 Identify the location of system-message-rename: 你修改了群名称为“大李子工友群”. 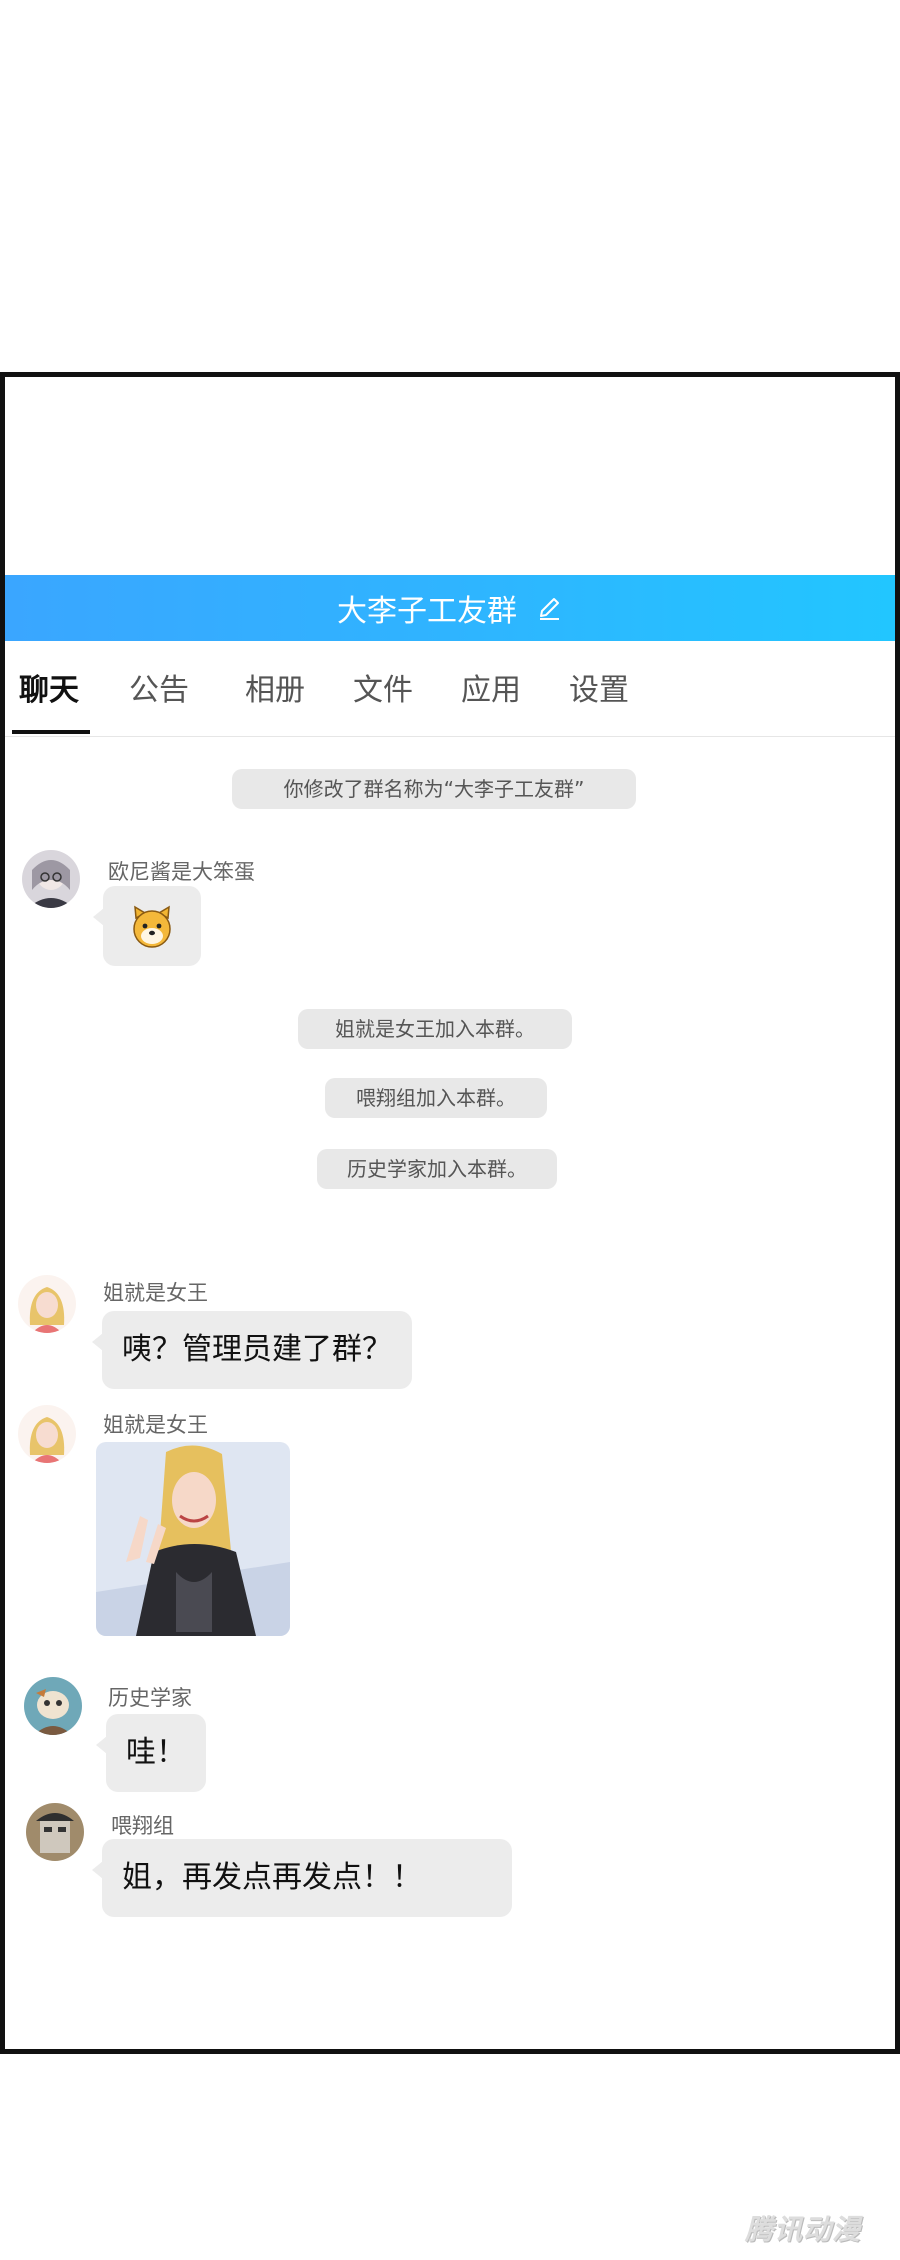
(434, 789).